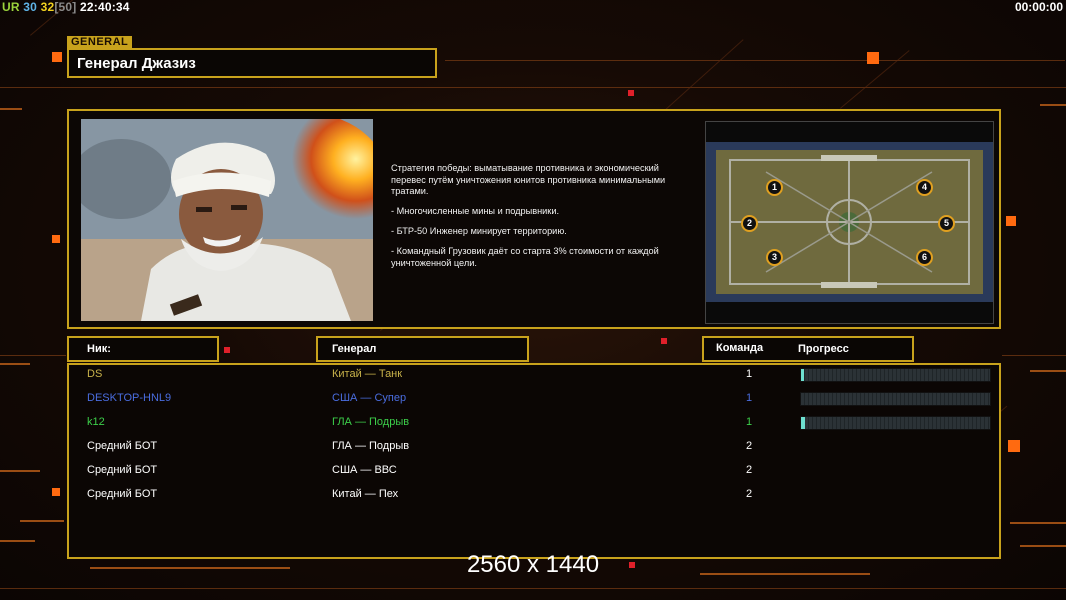 This screenshot has height=600, width=1066. I want to click on description-line: - БТР-50 Инженер минирует территорию., so click(479, 231).